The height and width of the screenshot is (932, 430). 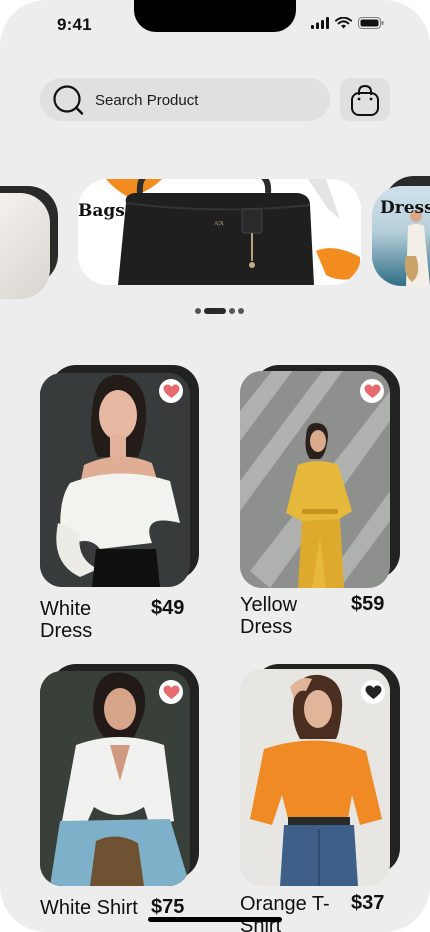 I want to click on search-bar, so click(x=185, y=99).